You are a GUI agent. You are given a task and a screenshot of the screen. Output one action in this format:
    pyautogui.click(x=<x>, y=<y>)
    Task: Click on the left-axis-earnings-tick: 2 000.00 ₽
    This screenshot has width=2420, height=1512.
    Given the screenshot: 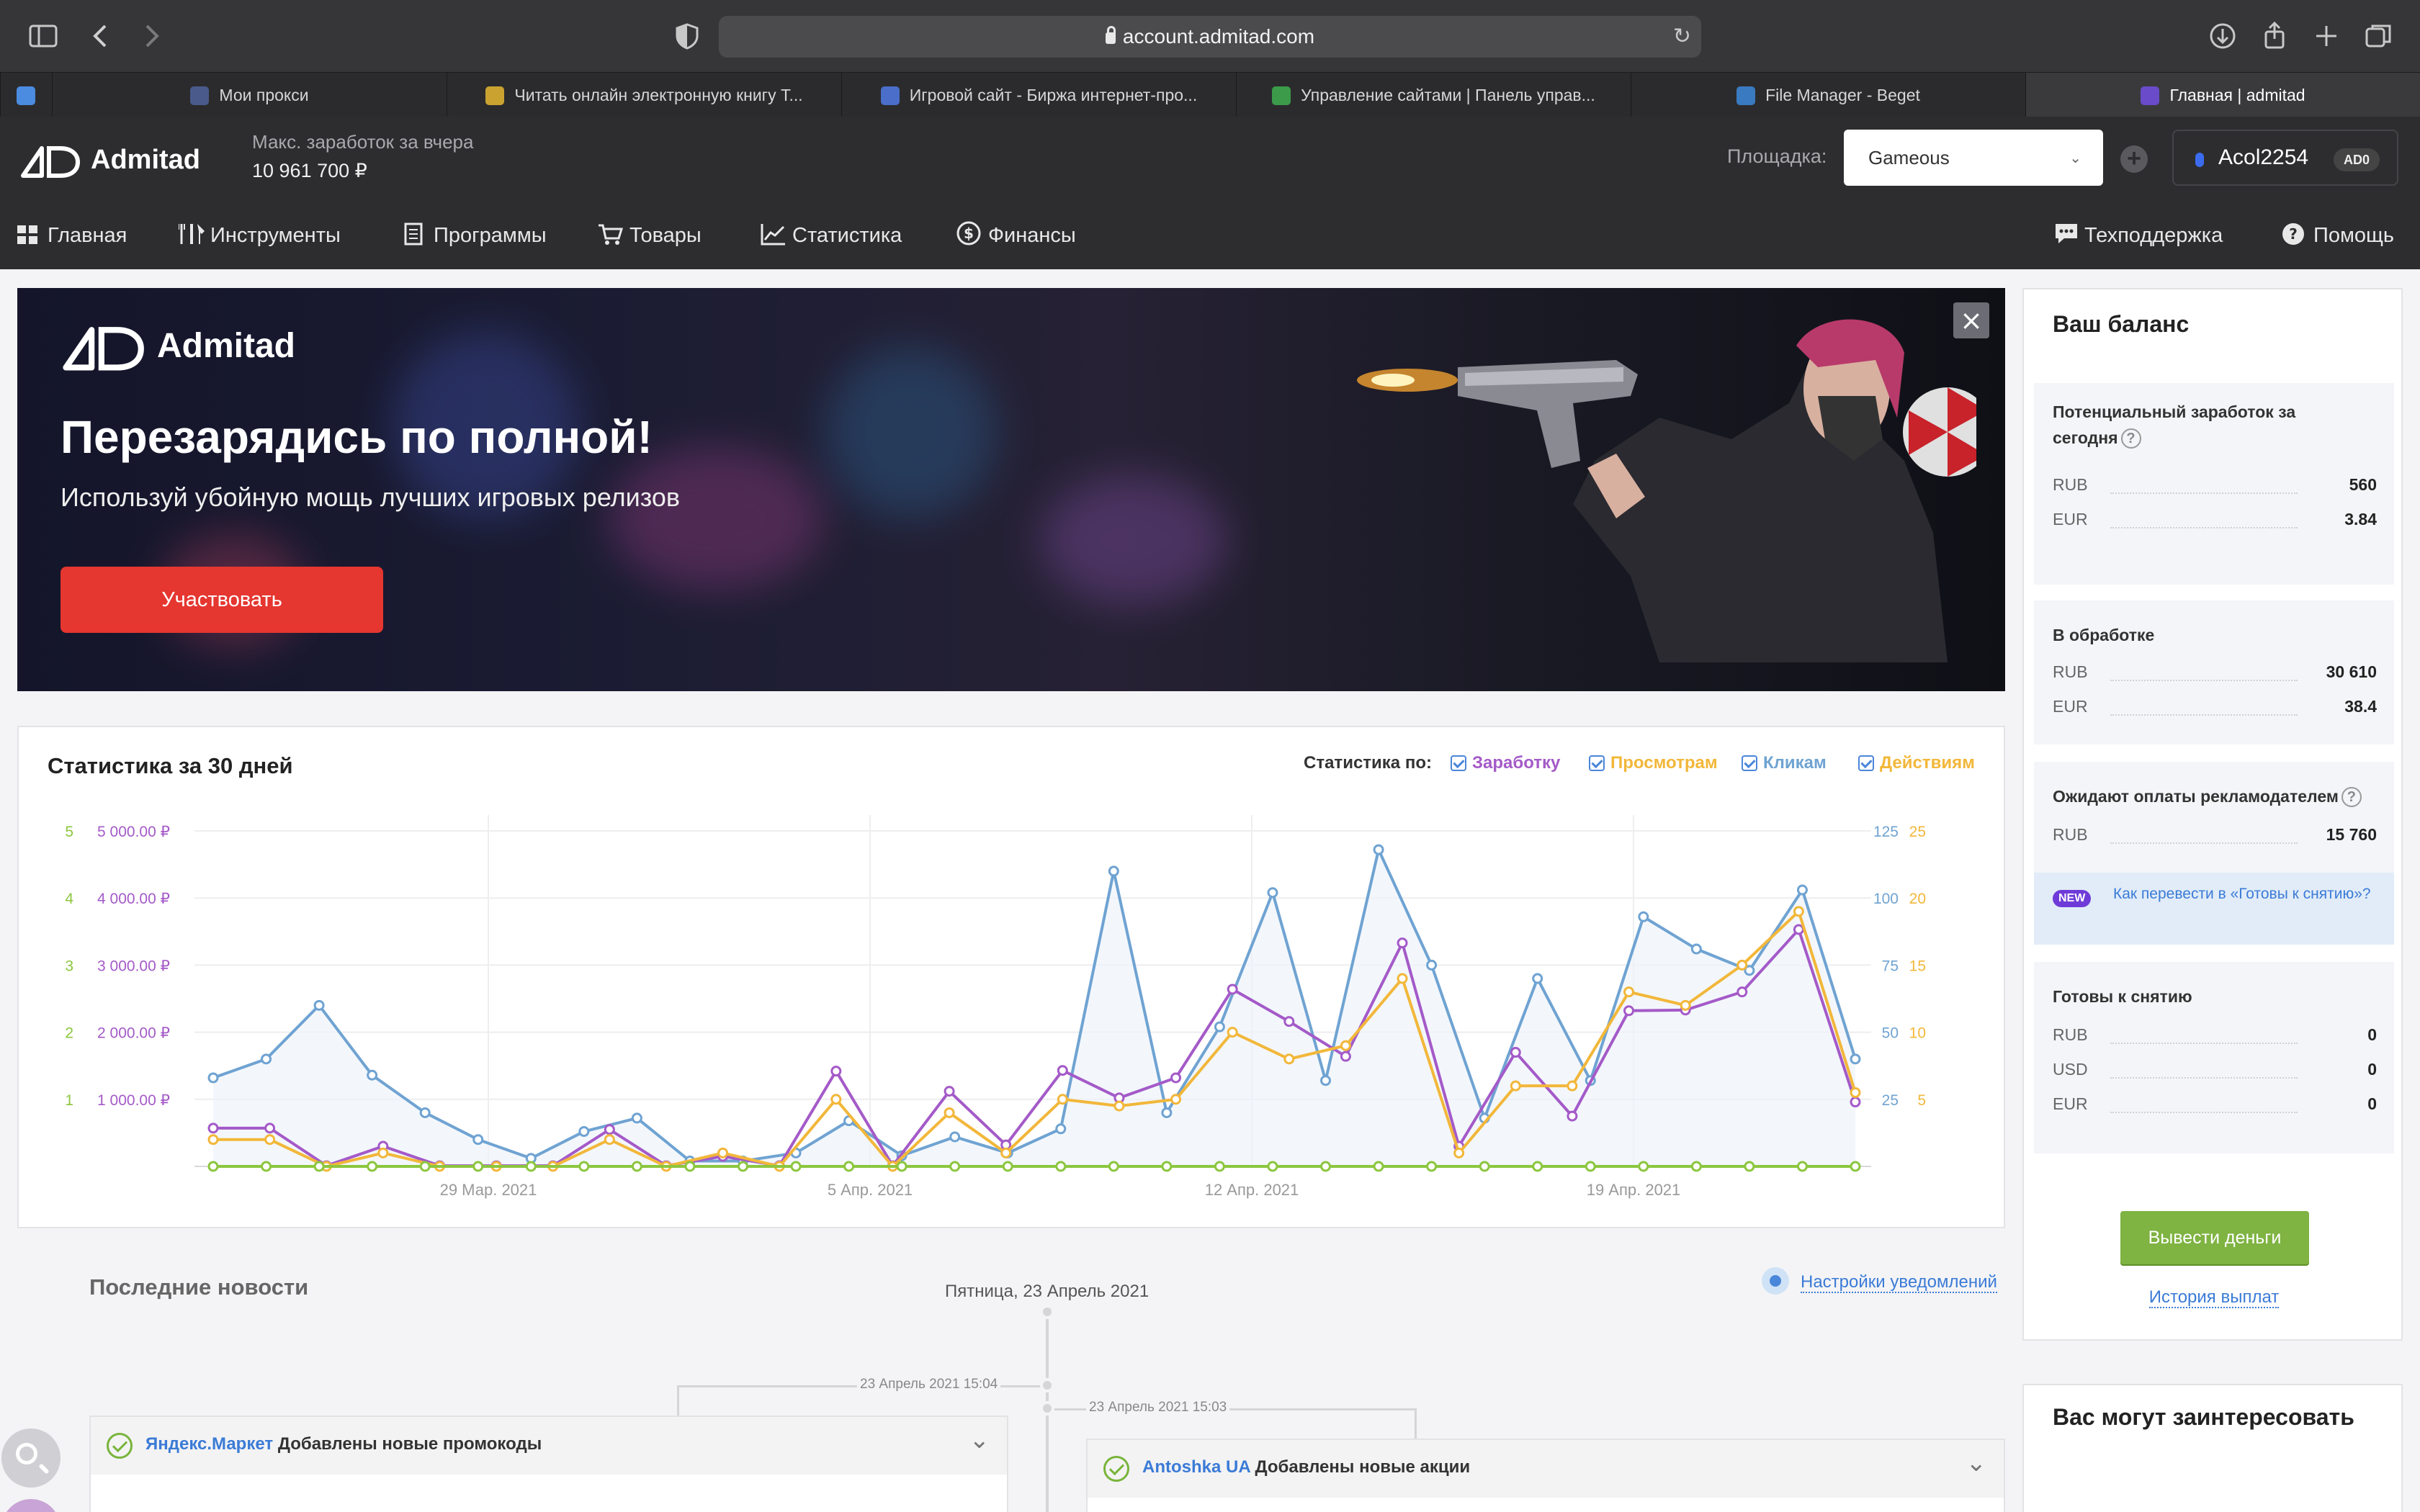 What is the action you would take?
    pyautogui.click(x=133, y=1033)
    